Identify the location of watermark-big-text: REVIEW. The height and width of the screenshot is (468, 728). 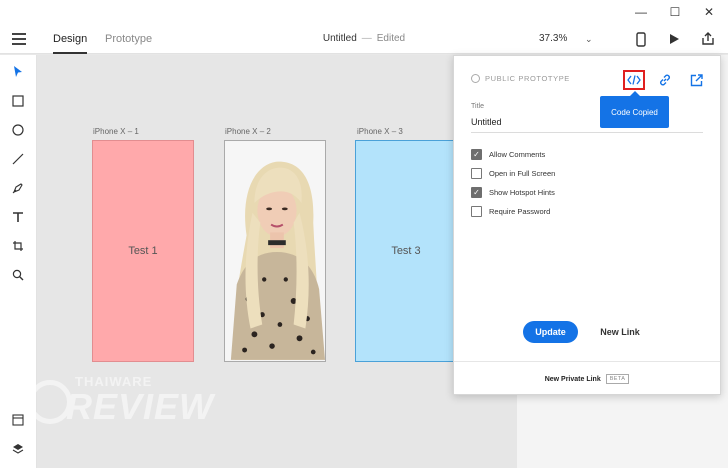
(140, 406).